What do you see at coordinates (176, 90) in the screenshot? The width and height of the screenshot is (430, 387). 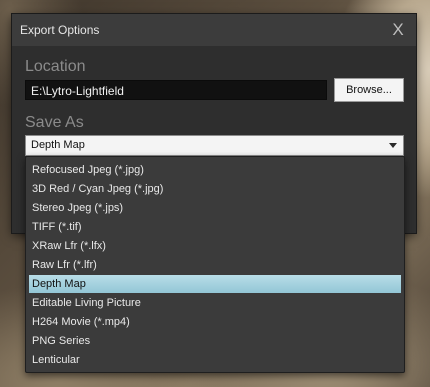 I see `location-path-field: E:\Lytro-Lightfield` at bounding box center [176, 90].